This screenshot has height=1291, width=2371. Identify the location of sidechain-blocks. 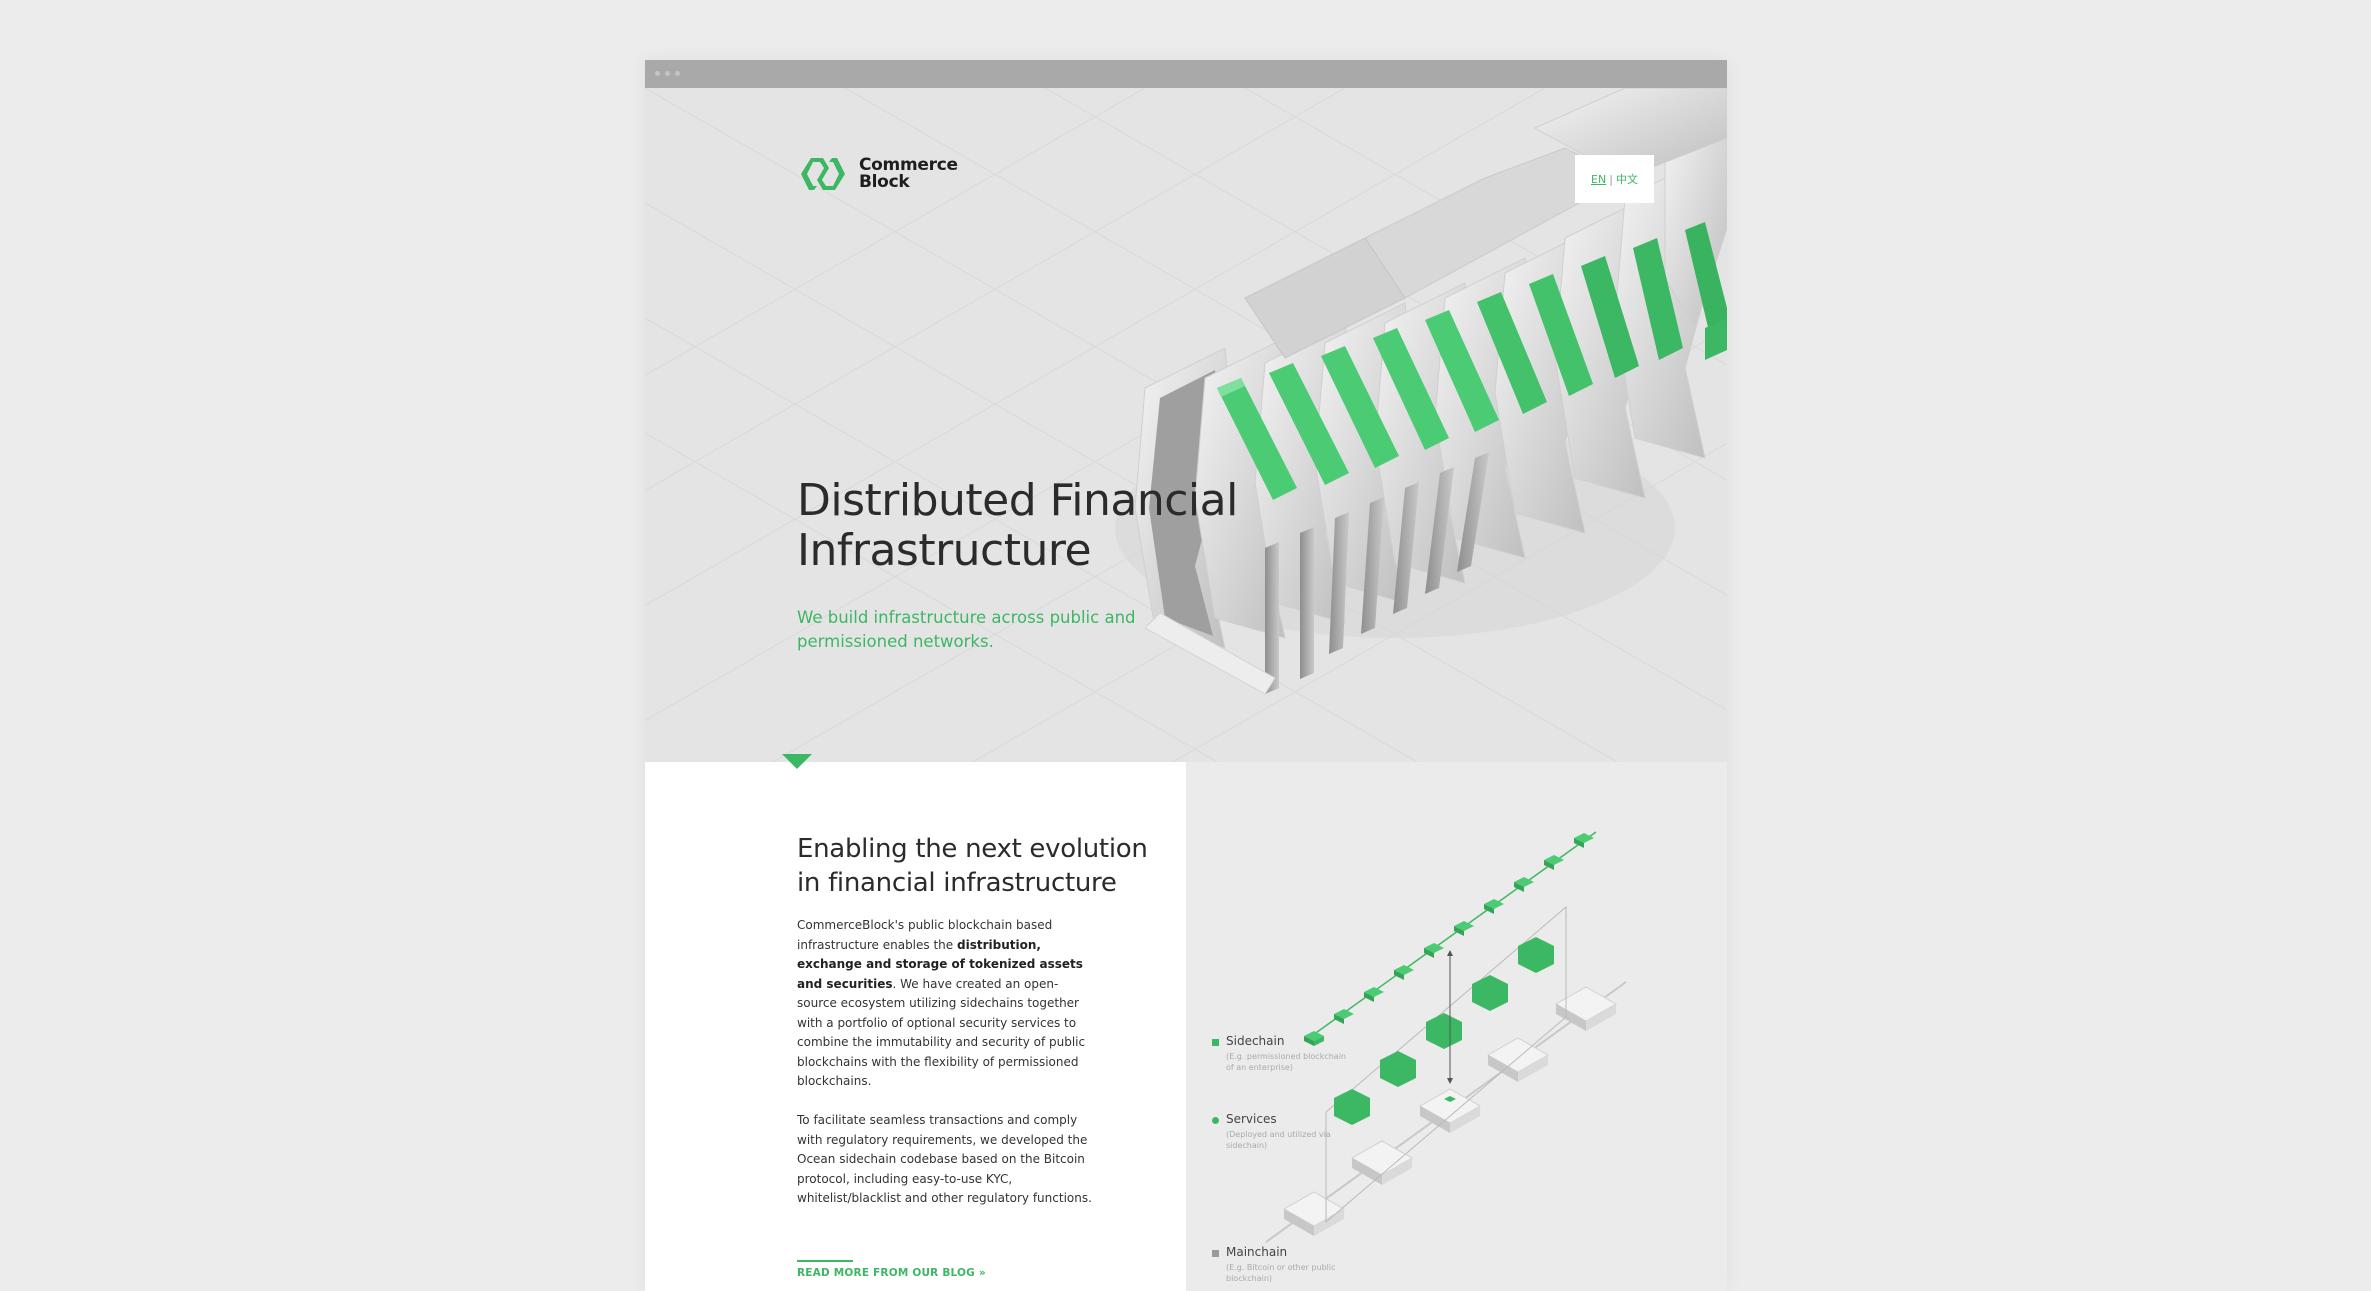
(1449, 939).